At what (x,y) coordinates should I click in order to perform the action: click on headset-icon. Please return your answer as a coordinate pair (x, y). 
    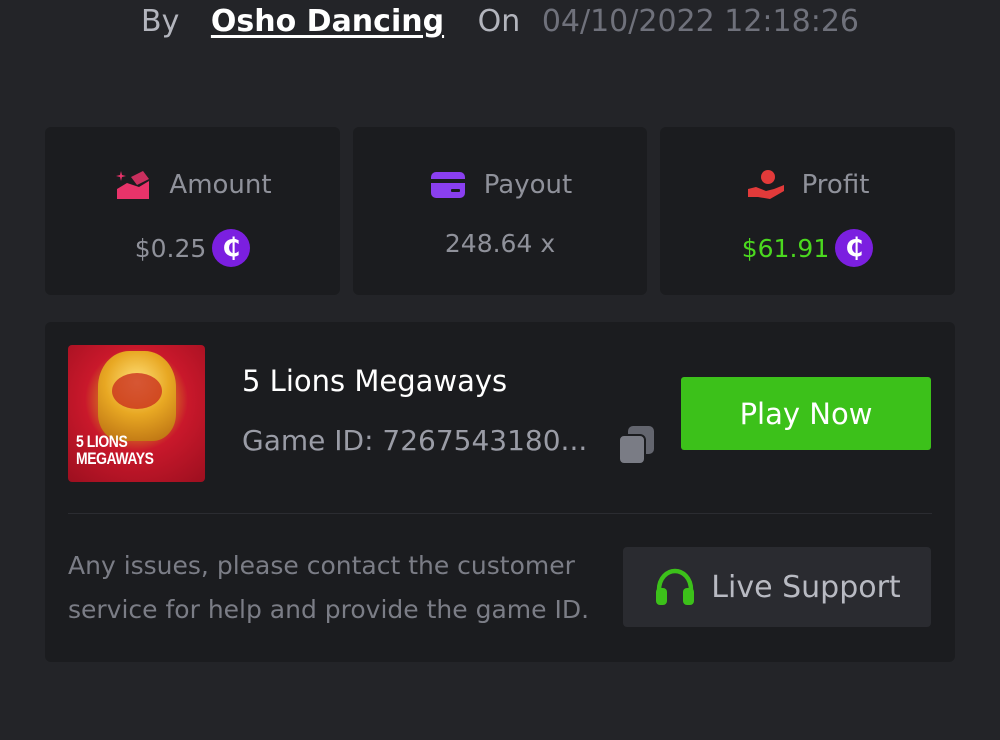
    Looking at the image, I should click on (675, 586).